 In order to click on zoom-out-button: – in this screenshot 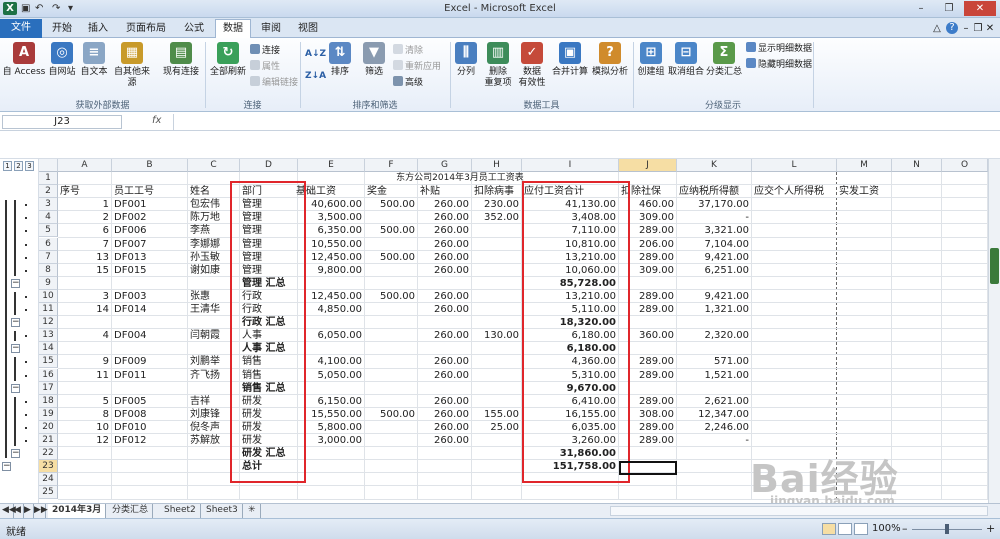, I will do `click(905, 528)`.